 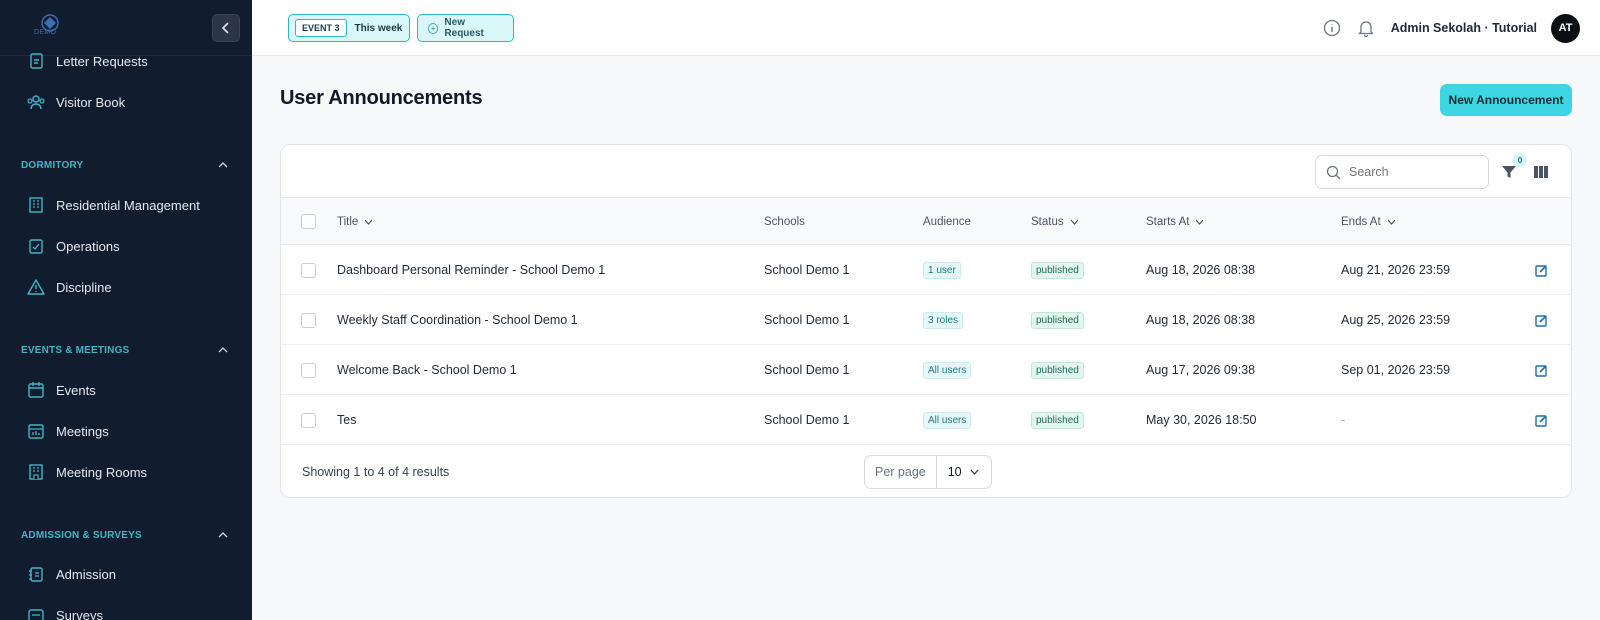 I want to click on new-request-label: New Request, so click(x=464, y=28).